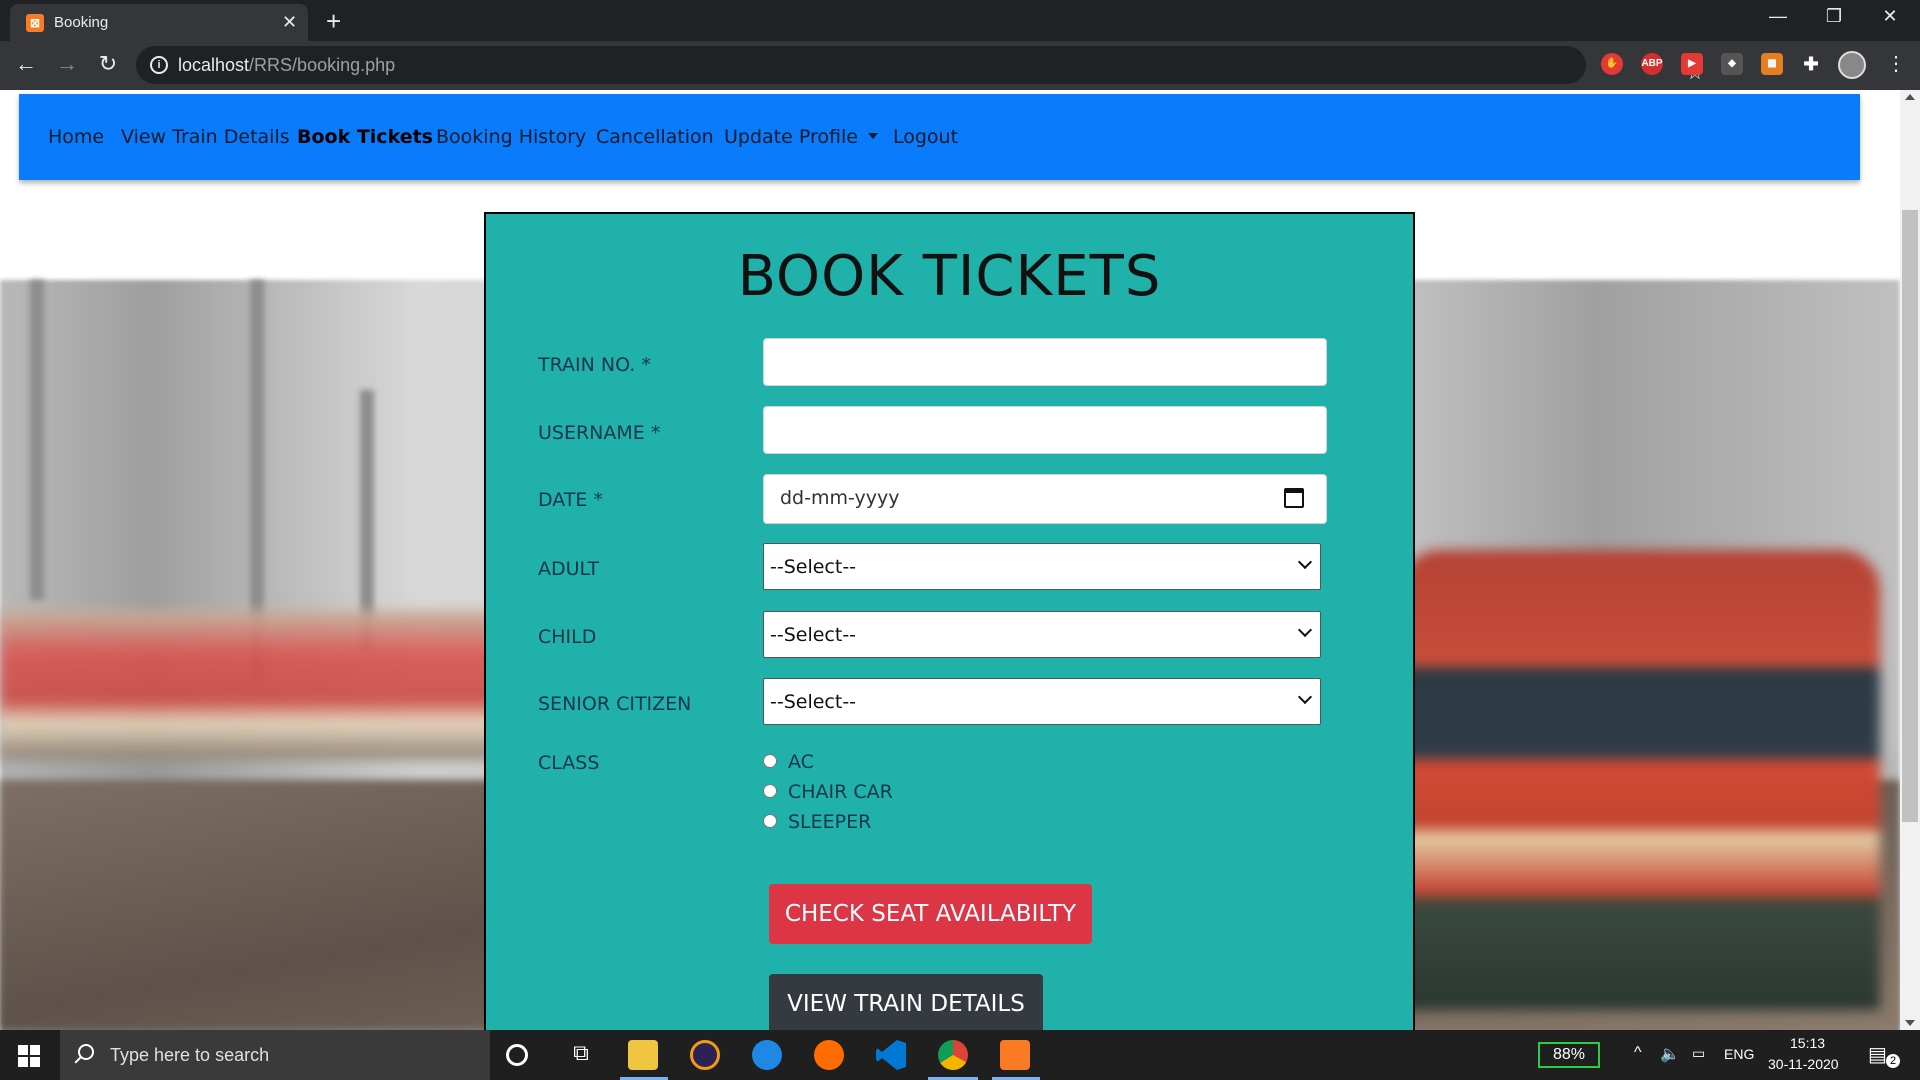  What do you see at coordinates (891, 1055) in the screenshot?
I see `vscode-icon` at bounding box center [891, 1055].